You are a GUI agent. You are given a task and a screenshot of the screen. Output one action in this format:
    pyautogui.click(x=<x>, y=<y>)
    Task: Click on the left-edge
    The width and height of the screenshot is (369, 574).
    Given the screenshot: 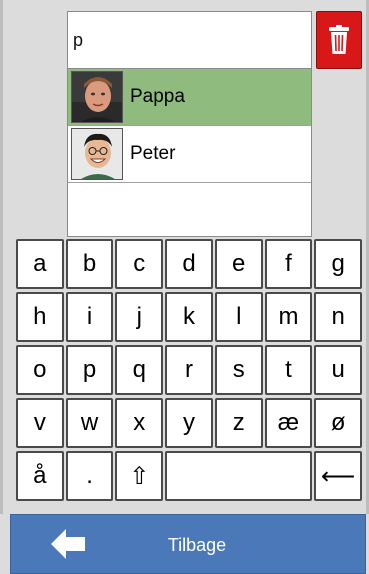 What is the action you would take?
    pyautogui.click(x=1, y=257)
    